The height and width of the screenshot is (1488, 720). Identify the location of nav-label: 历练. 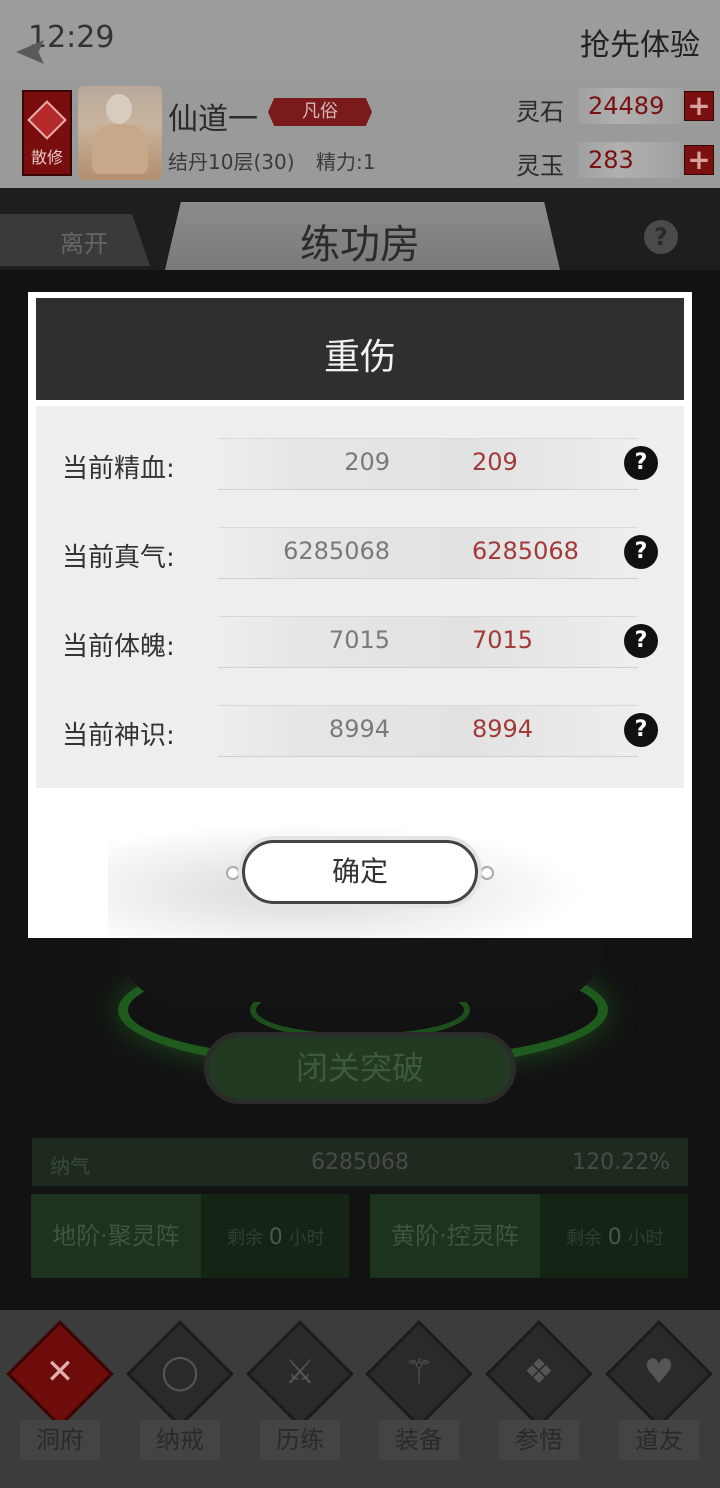
(300, 1440).